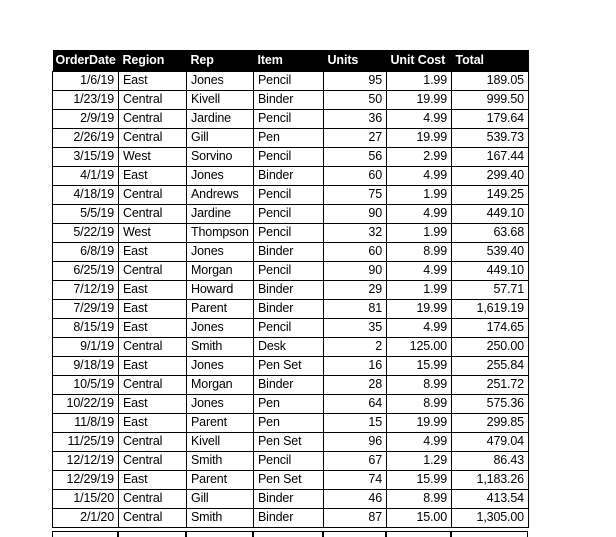 The image size is (616, 537). Describe the element at coordinates (419, 138) in the screenshot. I see `cell-unit_cost: 19.99` at that location.